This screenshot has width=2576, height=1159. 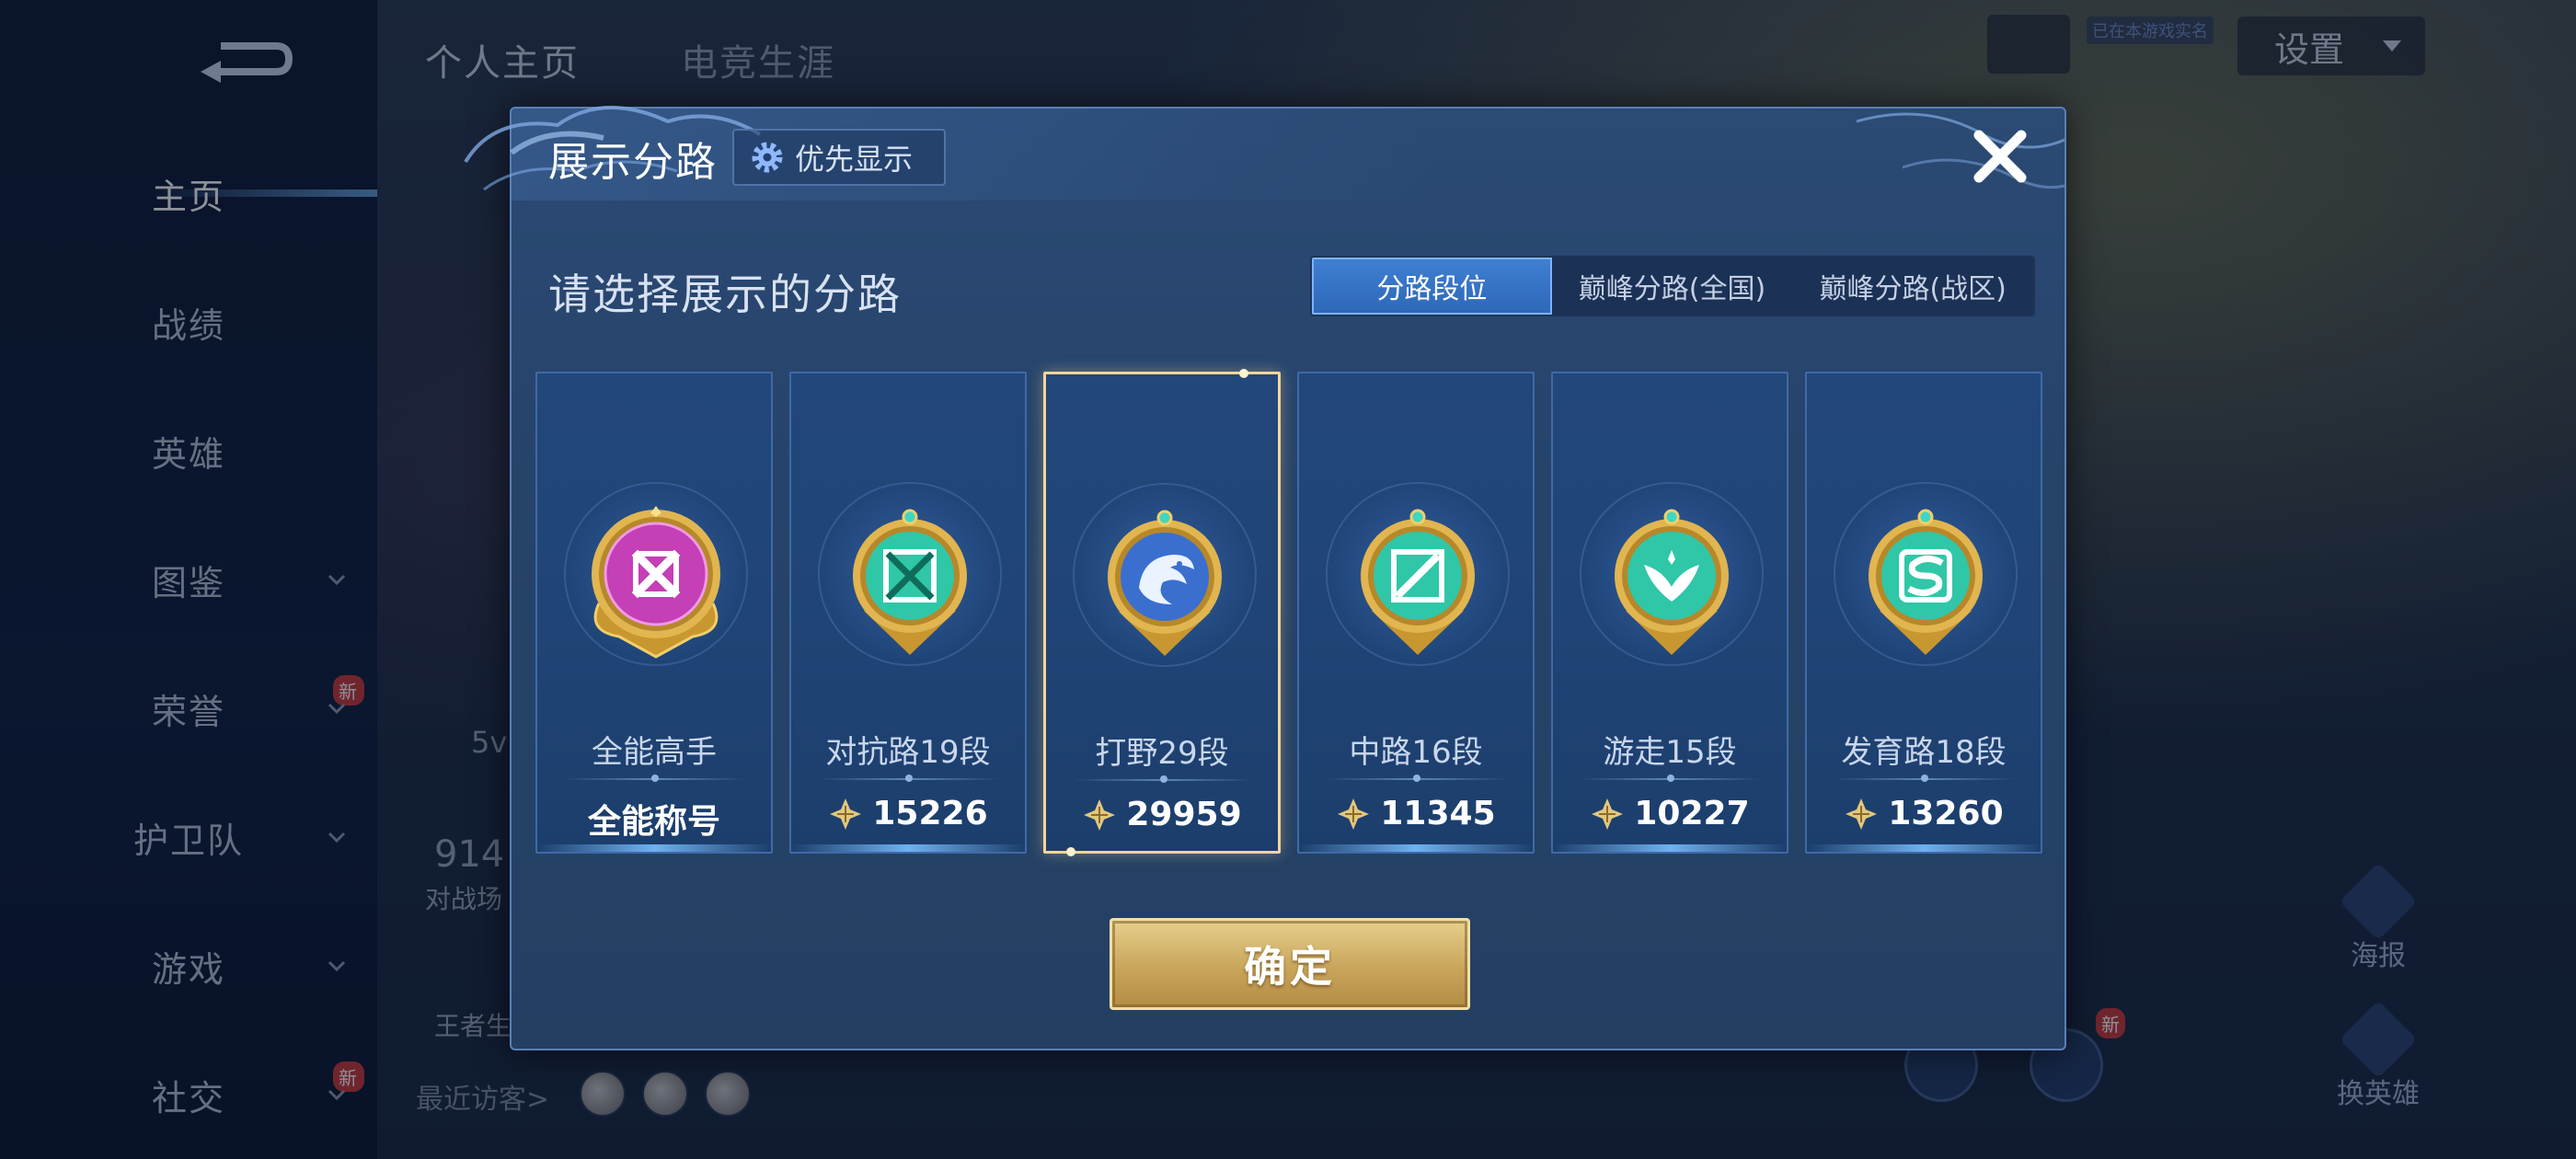 What do you see at coordinates (930, 813) in the screenshot?
I see `lane-score-value: 15226` at bounding box center [930, 813].